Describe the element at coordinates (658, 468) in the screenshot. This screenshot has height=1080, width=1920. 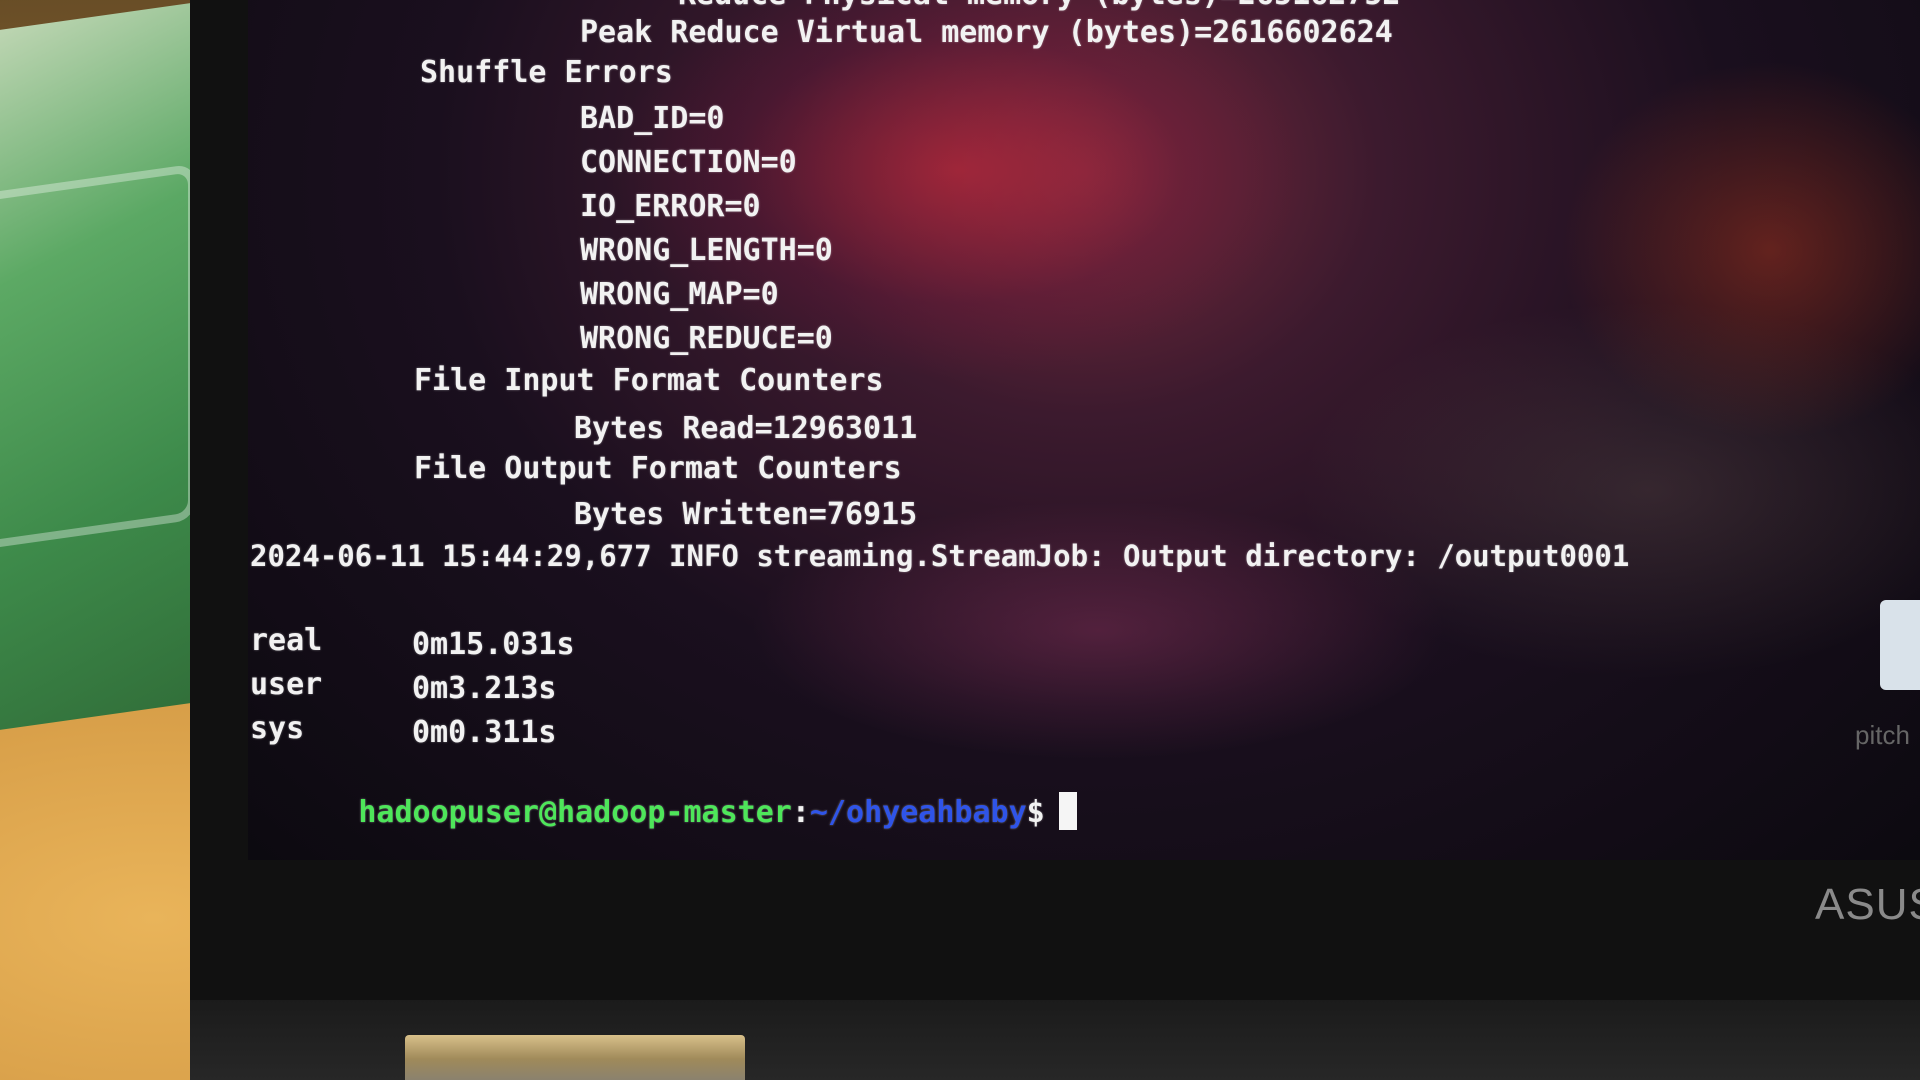
I see `terminal-line: File Output Format Counters` at that location.